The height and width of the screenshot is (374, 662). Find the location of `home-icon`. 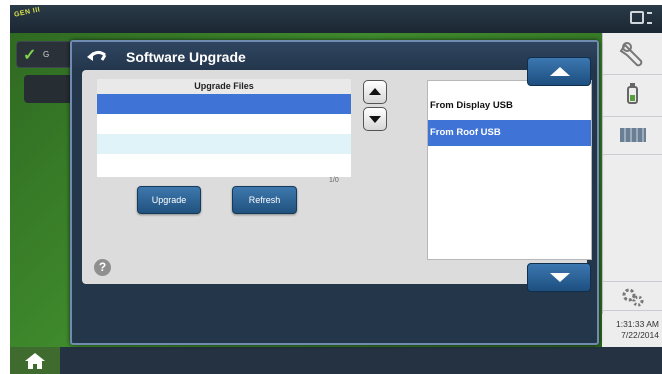

home-icon is located at coordinates (35, 361).